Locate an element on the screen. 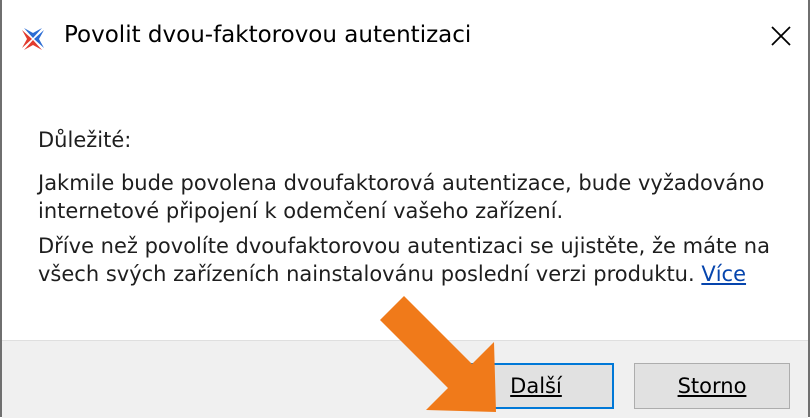 The image size is (810, 418). pointer-arrow-icon is located at coordinates (434, 354).